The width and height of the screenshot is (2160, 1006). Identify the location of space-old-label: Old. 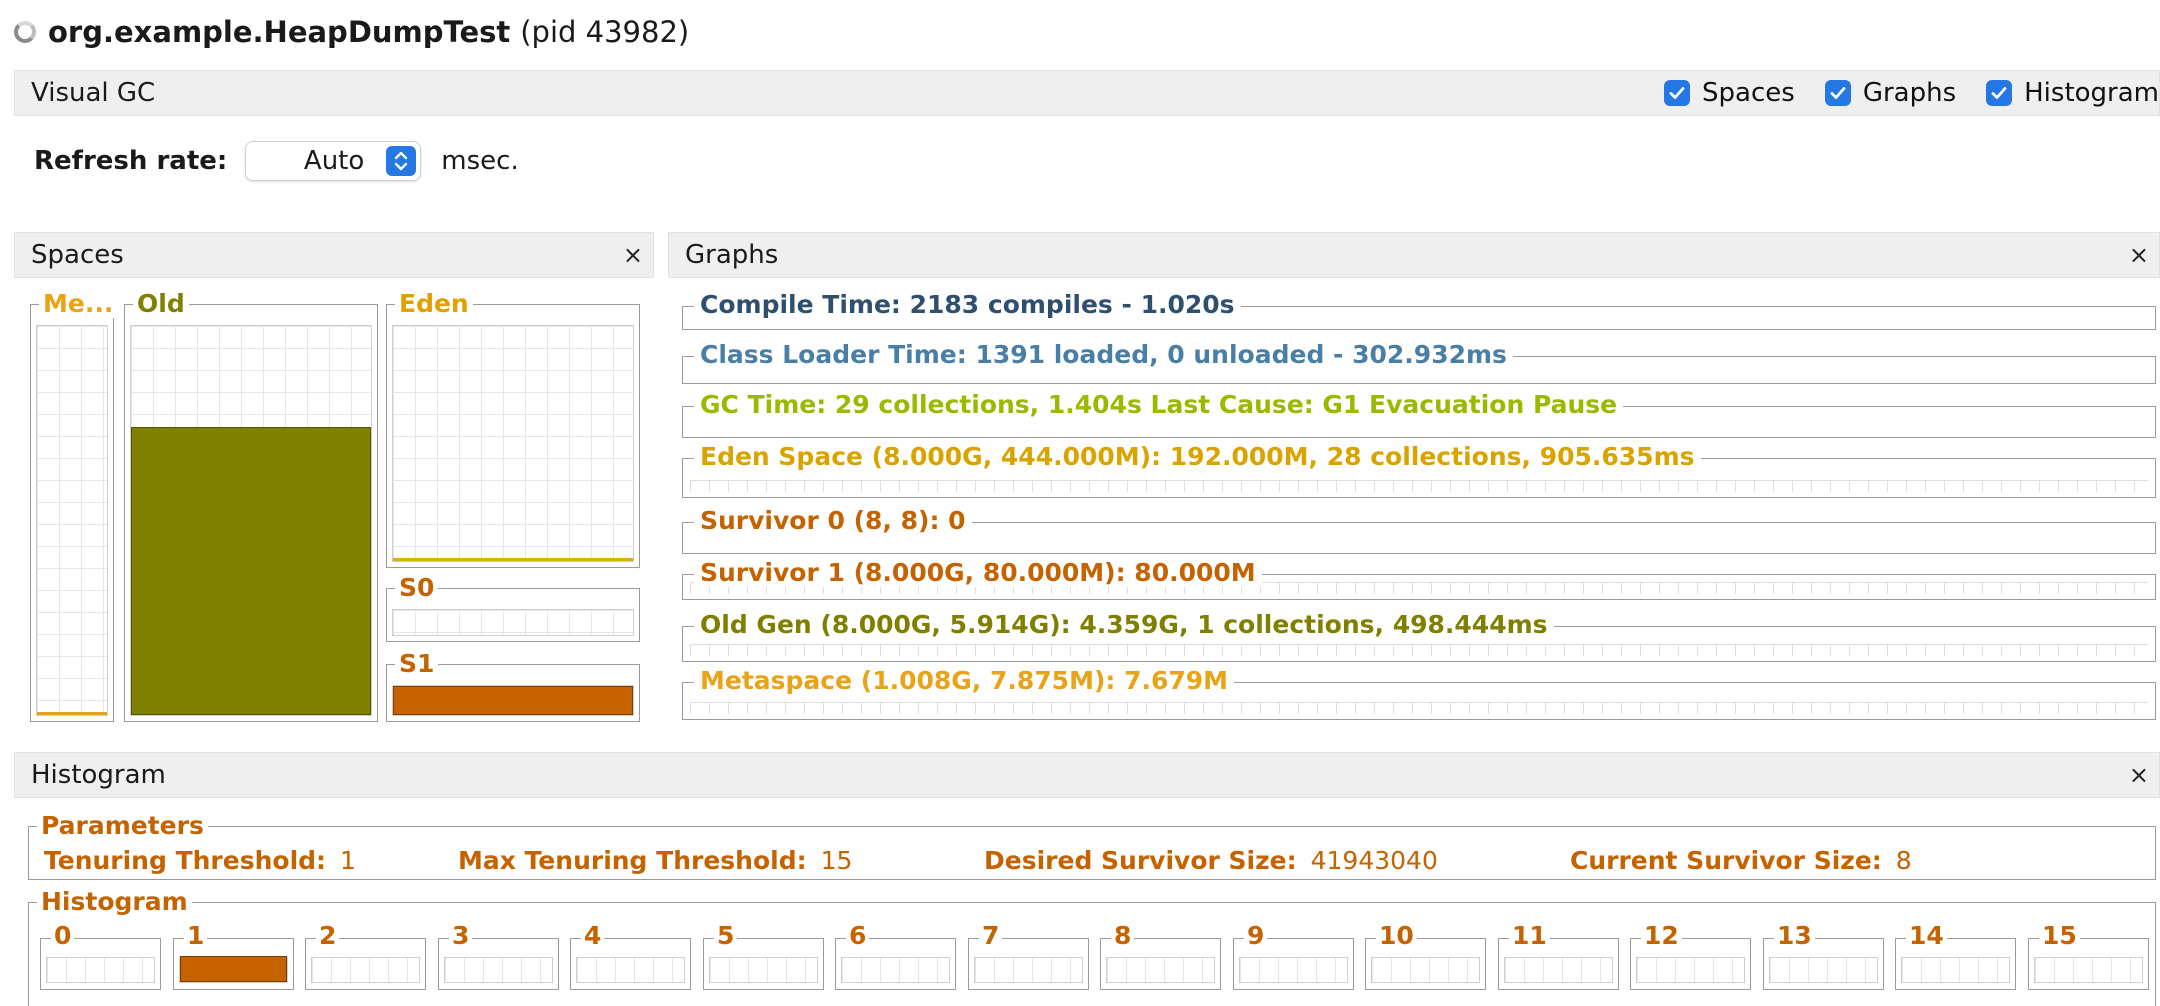
(161, 303).